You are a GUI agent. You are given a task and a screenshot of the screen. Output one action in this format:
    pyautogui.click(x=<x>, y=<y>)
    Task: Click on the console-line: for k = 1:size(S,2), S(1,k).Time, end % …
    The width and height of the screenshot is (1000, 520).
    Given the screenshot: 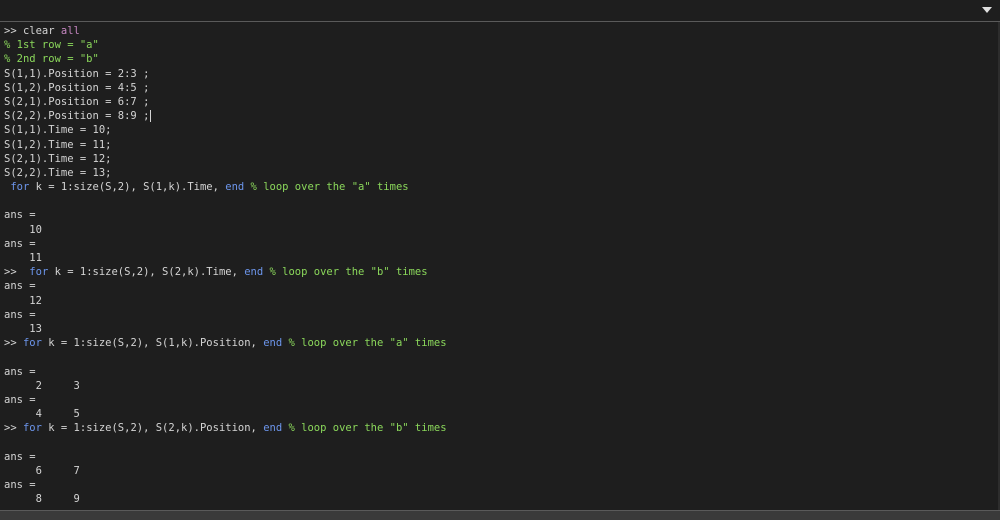 What is the action you would take?
    pyautogui.click(x=498, y=187)
    